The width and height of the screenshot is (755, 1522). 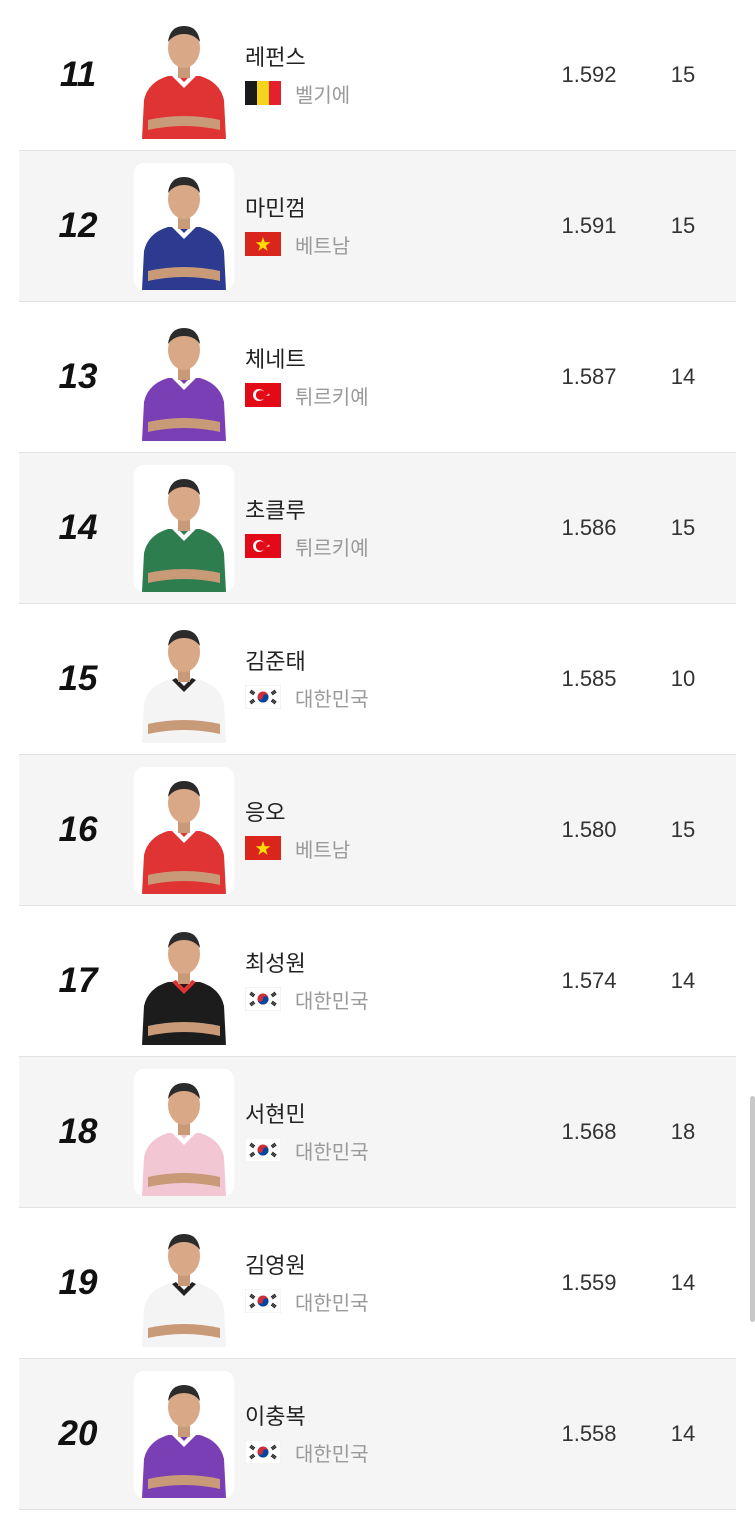 What do you see at coordinates (589, 829) in the screenshot?
I see `average-points: 1.580` at bounding box center [589, 829].